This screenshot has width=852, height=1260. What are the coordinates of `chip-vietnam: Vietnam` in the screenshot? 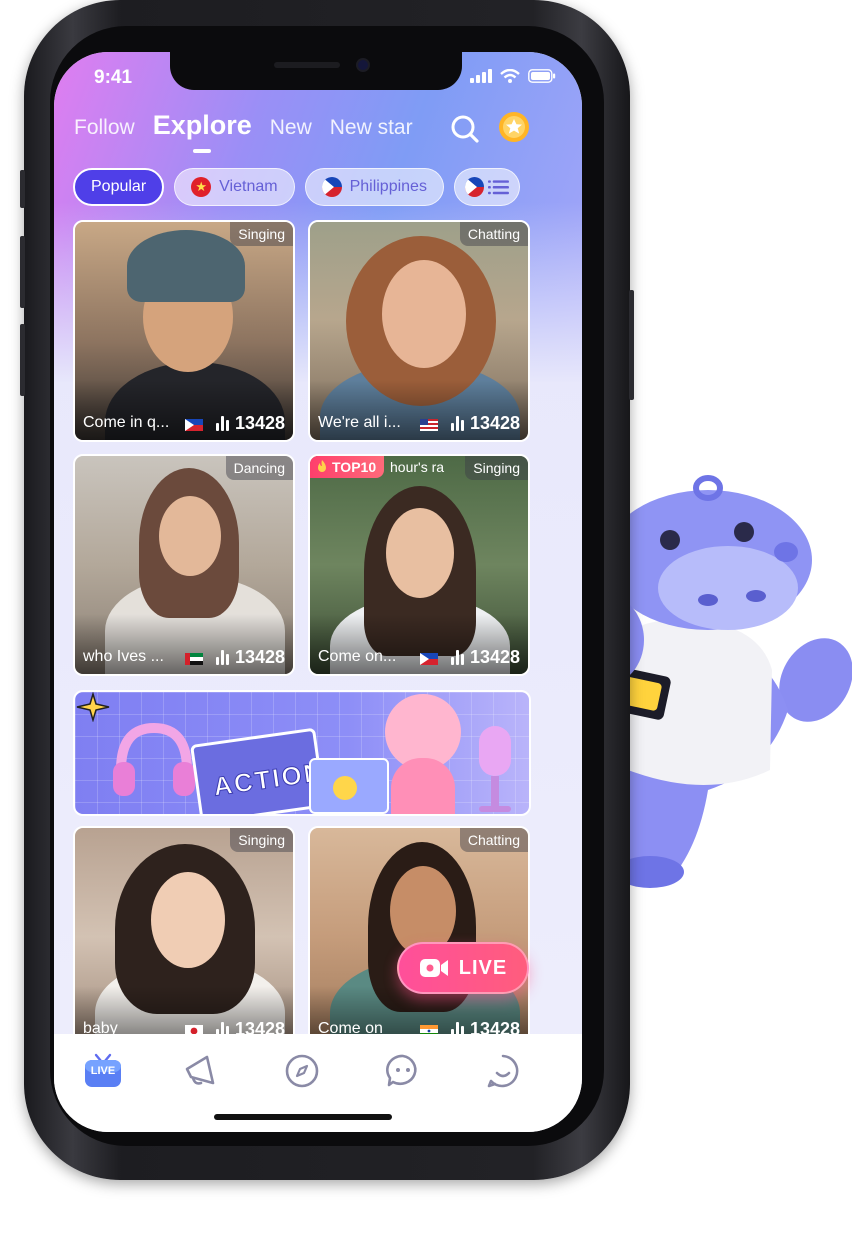 It's located at (234, 187).